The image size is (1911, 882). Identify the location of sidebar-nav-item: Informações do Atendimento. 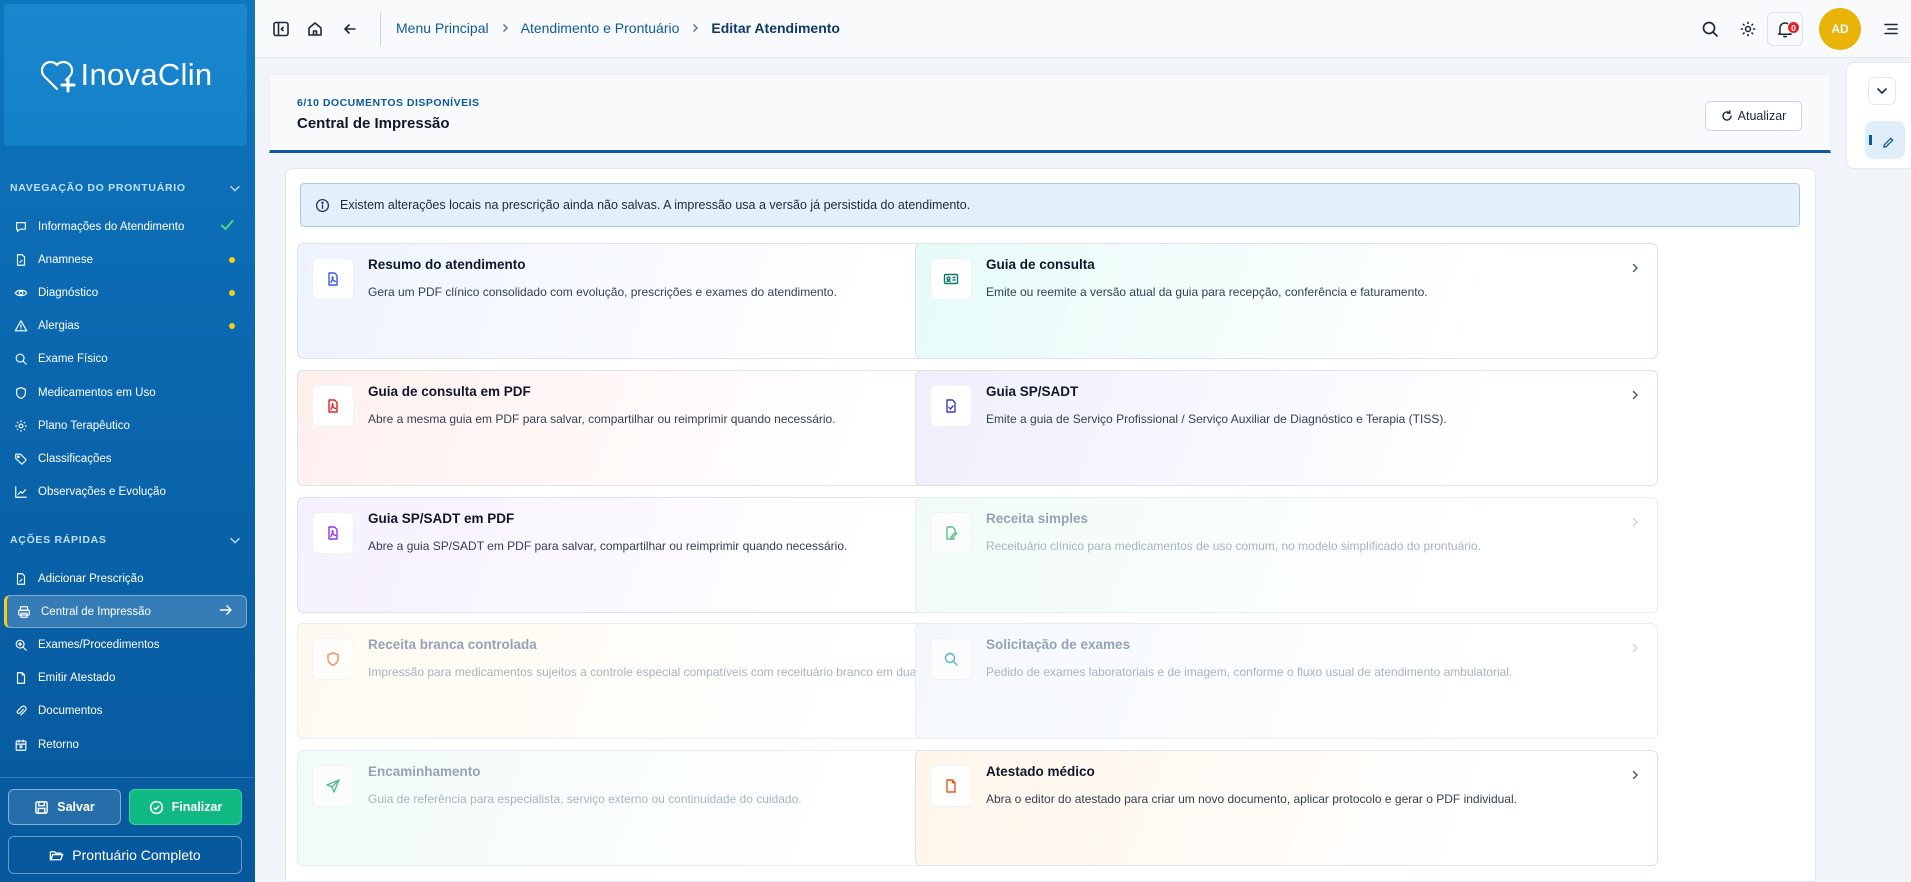
(125, 226).